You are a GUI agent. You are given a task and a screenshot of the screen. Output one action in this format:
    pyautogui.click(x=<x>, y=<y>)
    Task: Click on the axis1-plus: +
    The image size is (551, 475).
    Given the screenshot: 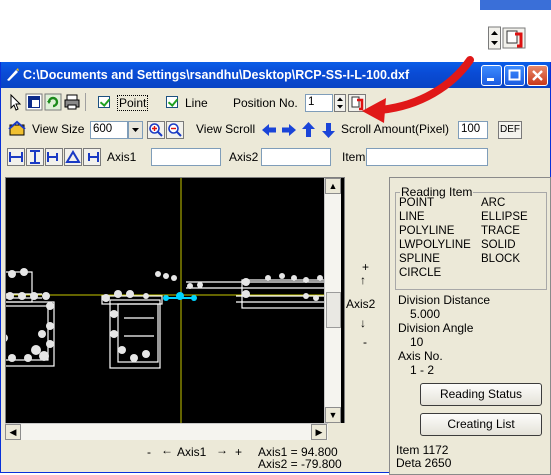 What is the action you would take?
    pyautogui.click(x=238, y=452)
    